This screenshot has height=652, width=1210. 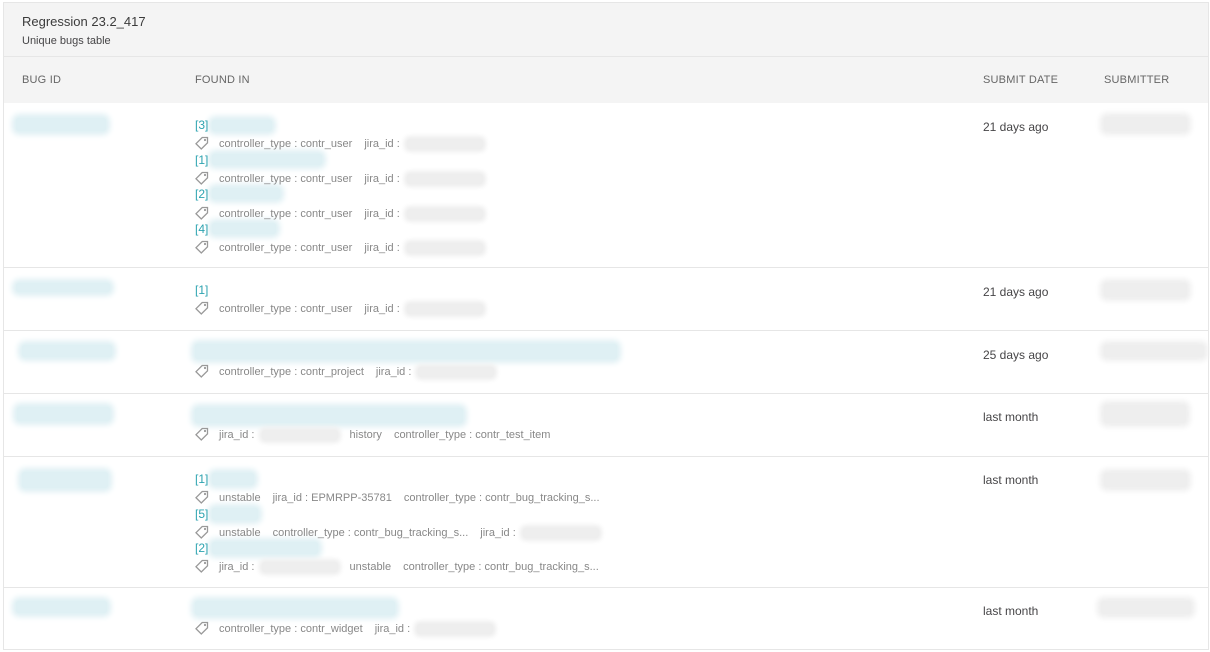 What do you see at coordinates (472, 435) in the screenshot?
I see `attribute: controller_type : contr_test_item` at bounding box center [472, 435].